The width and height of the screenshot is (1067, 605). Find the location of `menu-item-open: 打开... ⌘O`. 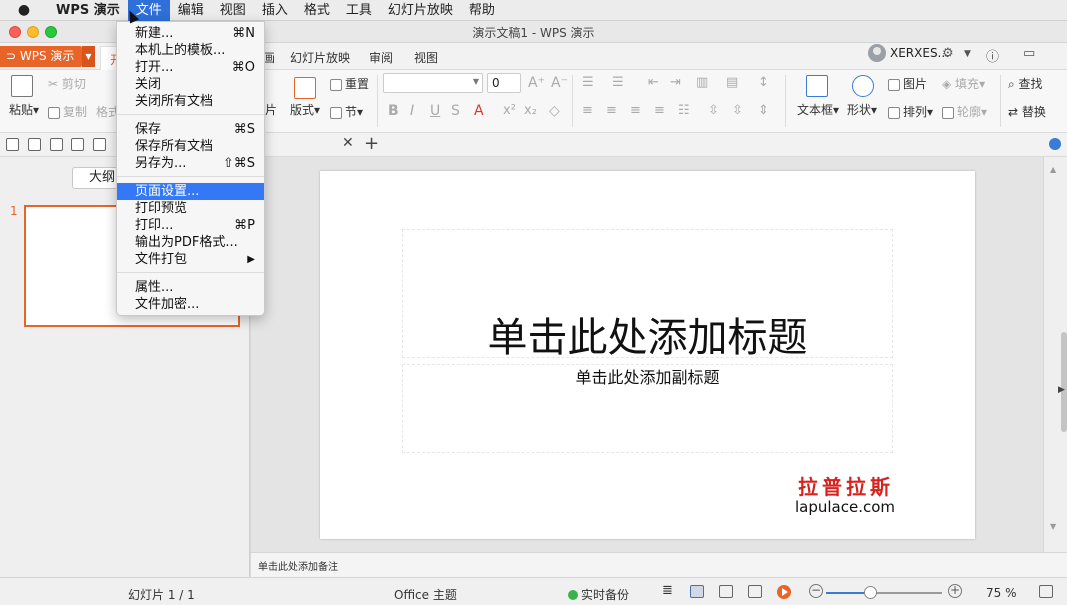

menu-item-open: 打开... ⌘O is located at coordinates (190, 67).